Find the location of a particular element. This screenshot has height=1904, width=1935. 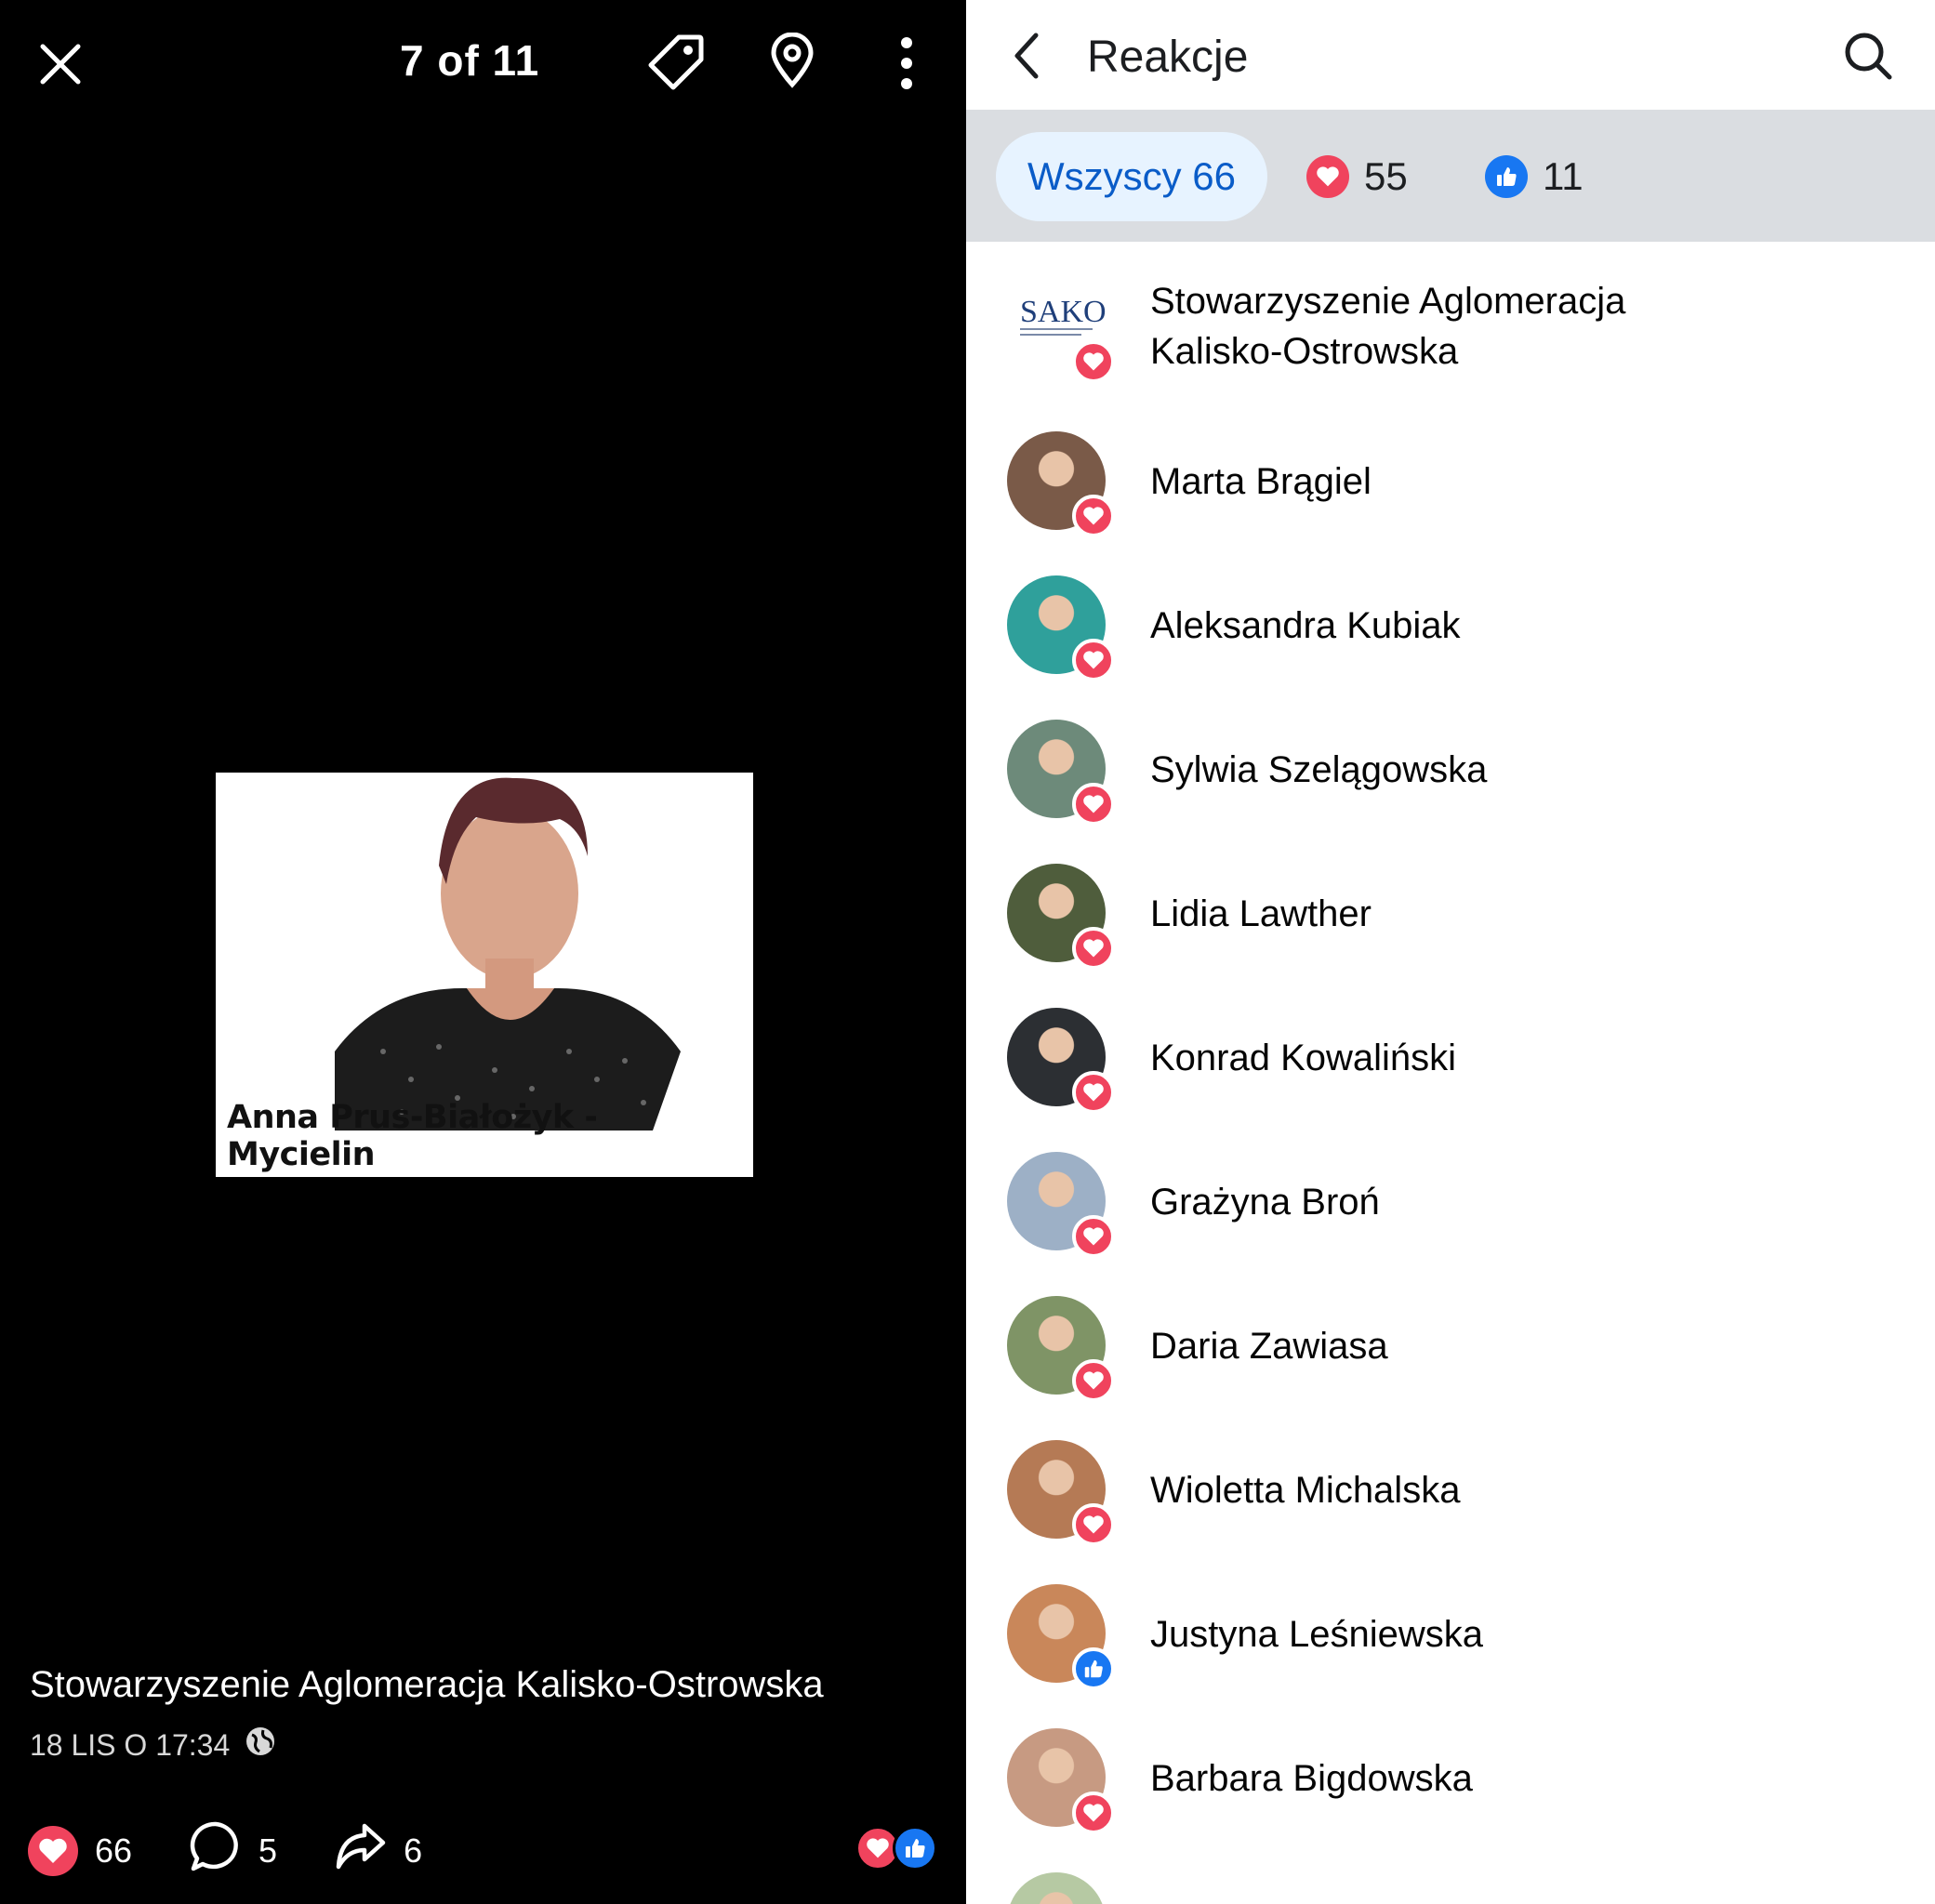

reactor-name: Wioletta Michalska is located at coordinates (1305, 1490).